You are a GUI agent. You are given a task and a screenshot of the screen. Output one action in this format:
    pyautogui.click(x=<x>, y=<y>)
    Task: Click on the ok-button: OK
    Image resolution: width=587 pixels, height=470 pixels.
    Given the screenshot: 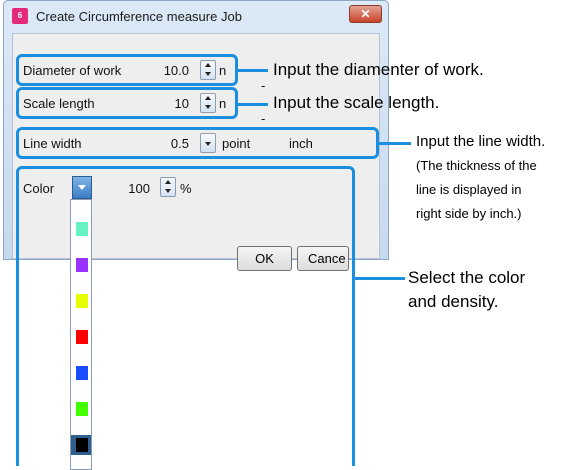 What is the action you would take?
    pyautogui.click(x=264, y=258)
    